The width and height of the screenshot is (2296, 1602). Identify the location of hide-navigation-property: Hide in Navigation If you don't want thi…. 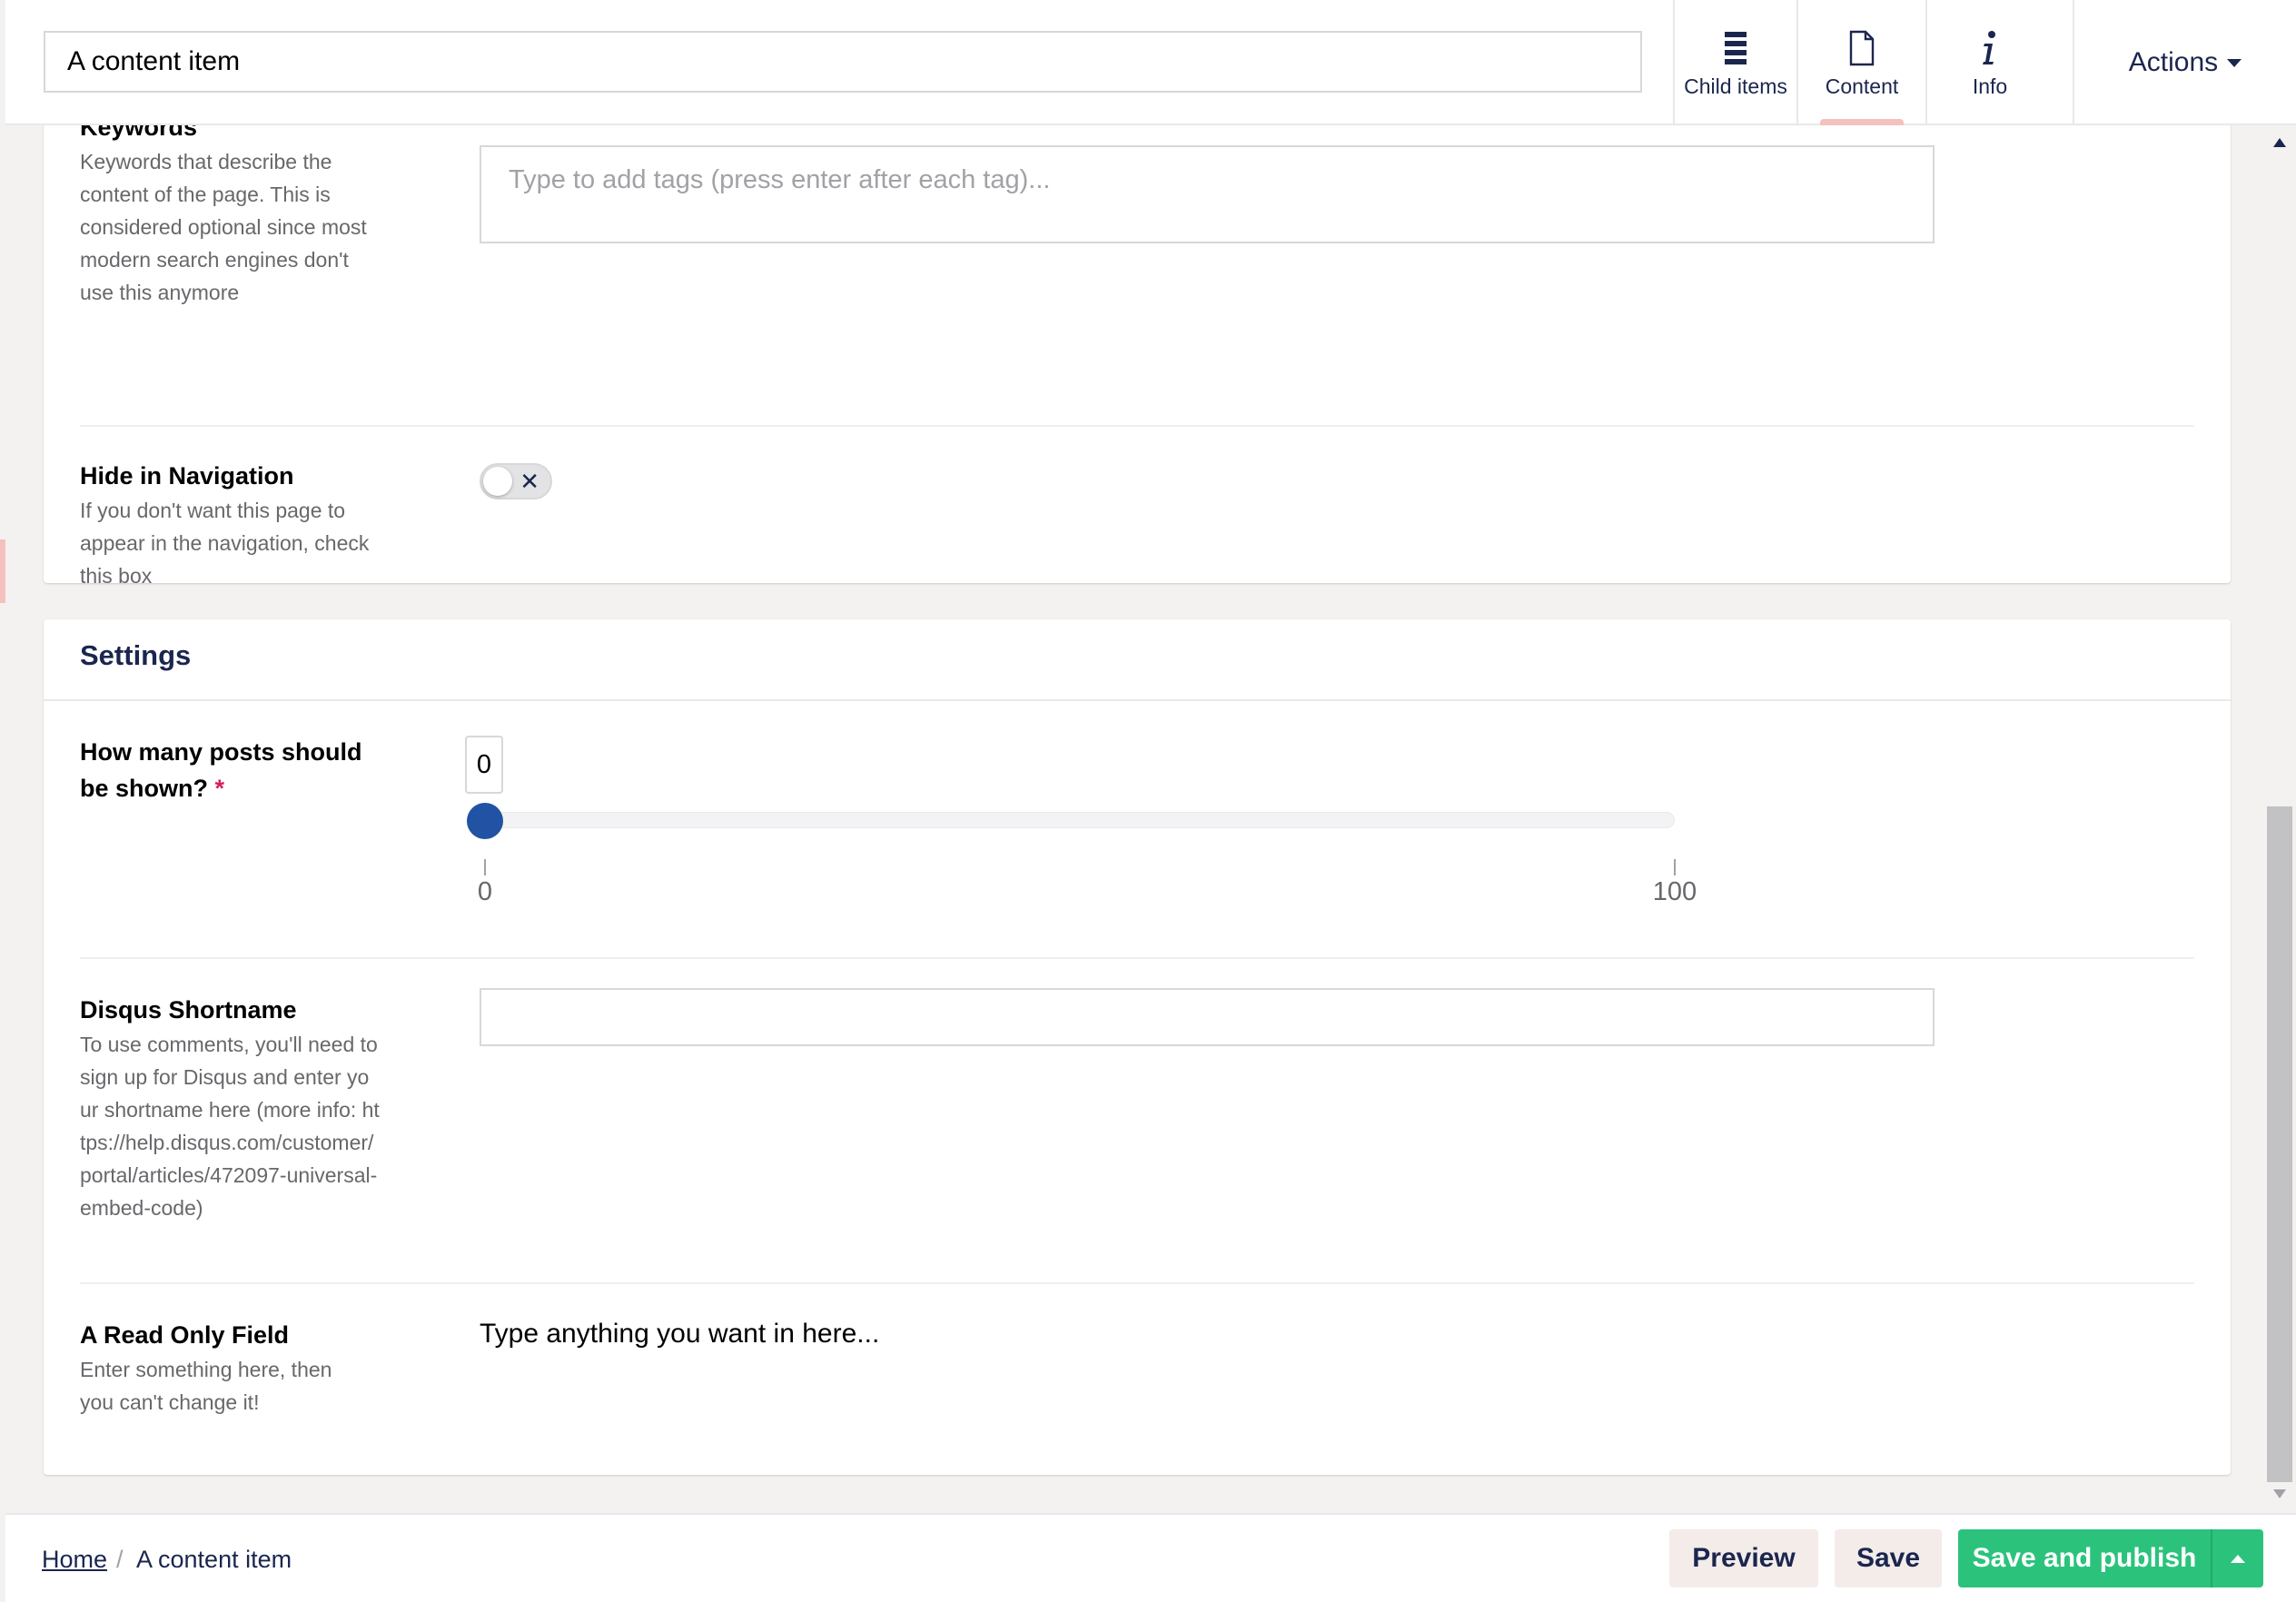
(1137, 525).